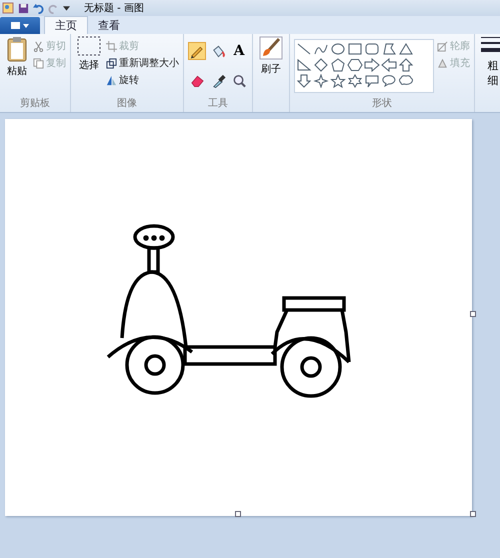  I want to click on brushes-button: 刷子, so click(271, 66).